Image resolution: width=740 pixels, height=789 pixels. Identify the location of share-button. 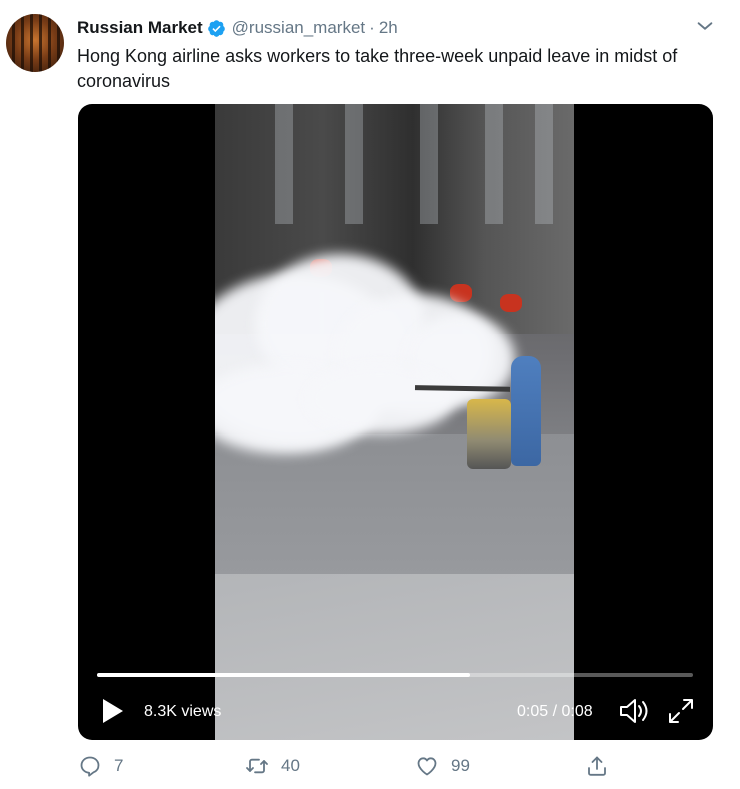
(597, 766).